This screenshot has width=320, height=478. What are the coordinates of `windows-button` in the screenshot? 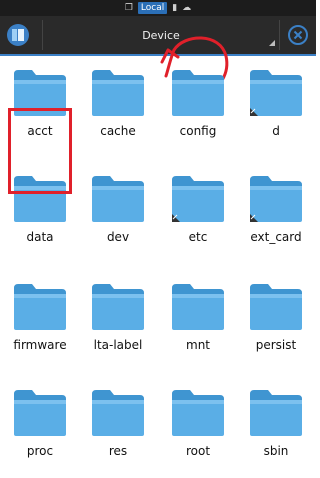 It's located at (18, 35).